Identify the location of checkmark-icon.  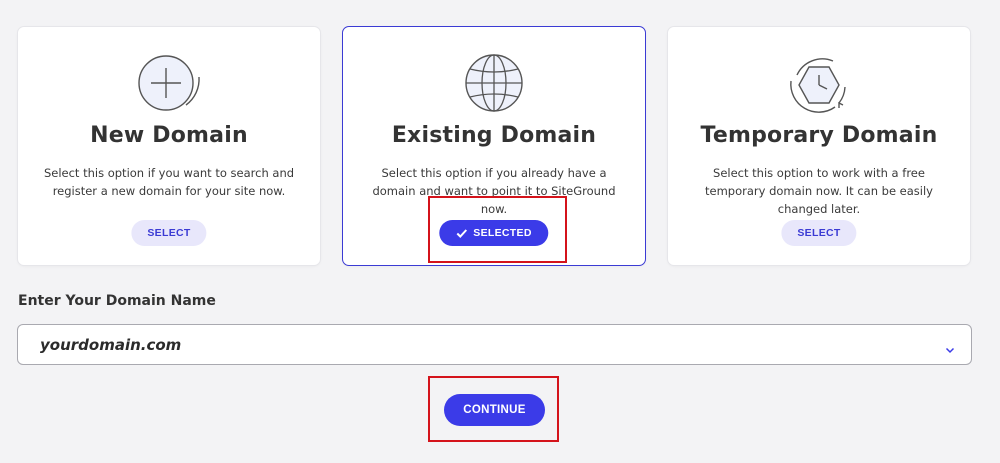
(462, 233).